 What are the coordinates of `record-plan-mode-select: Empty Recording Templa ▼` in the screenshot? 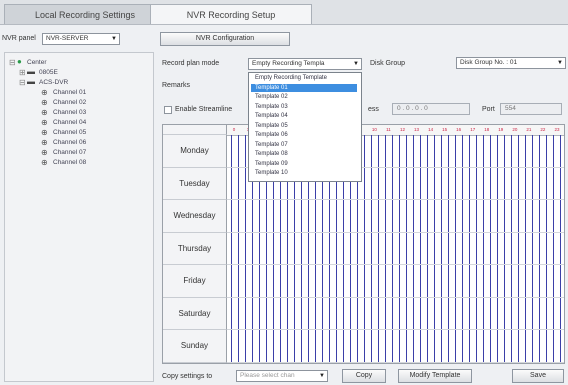 It's located at (305, 64).